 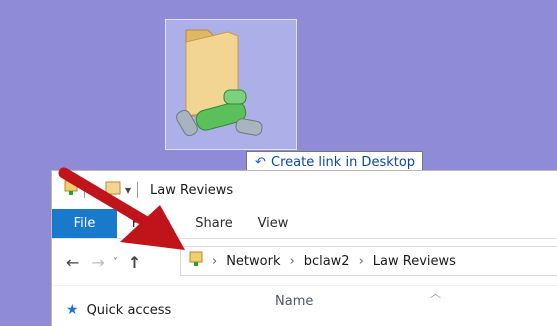 What do you see at coordinates (368, 261) in the screenshot?
I see `address-bar: › Network › bclaw2 › Law Reviews` at bounding box center [368, 261].